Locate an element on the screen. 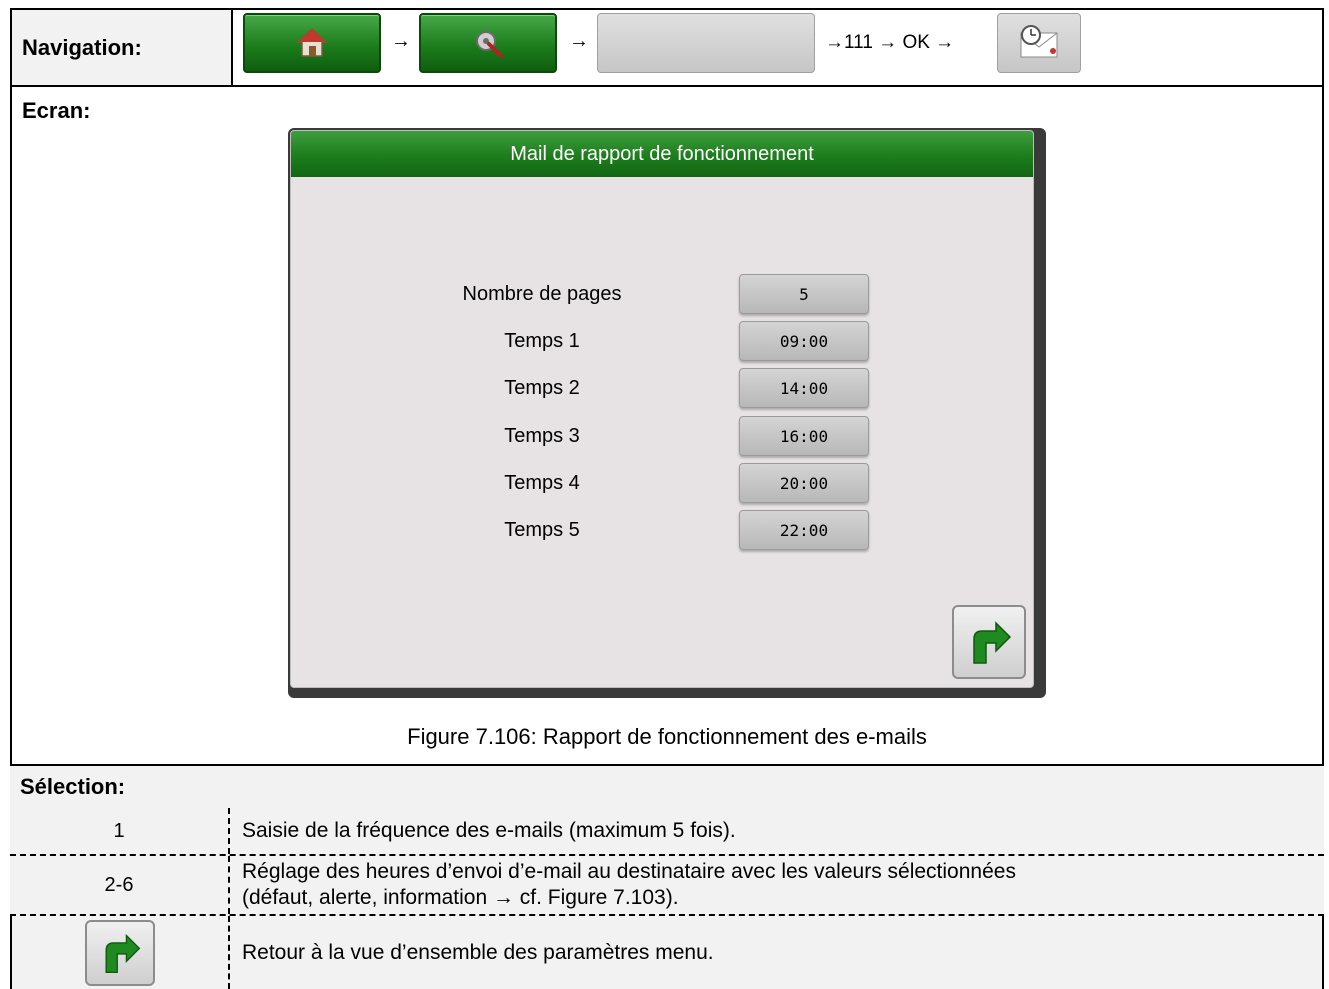 The image size is (1329, 989). selection-back-icon-box is located at coordinates (120, 952).